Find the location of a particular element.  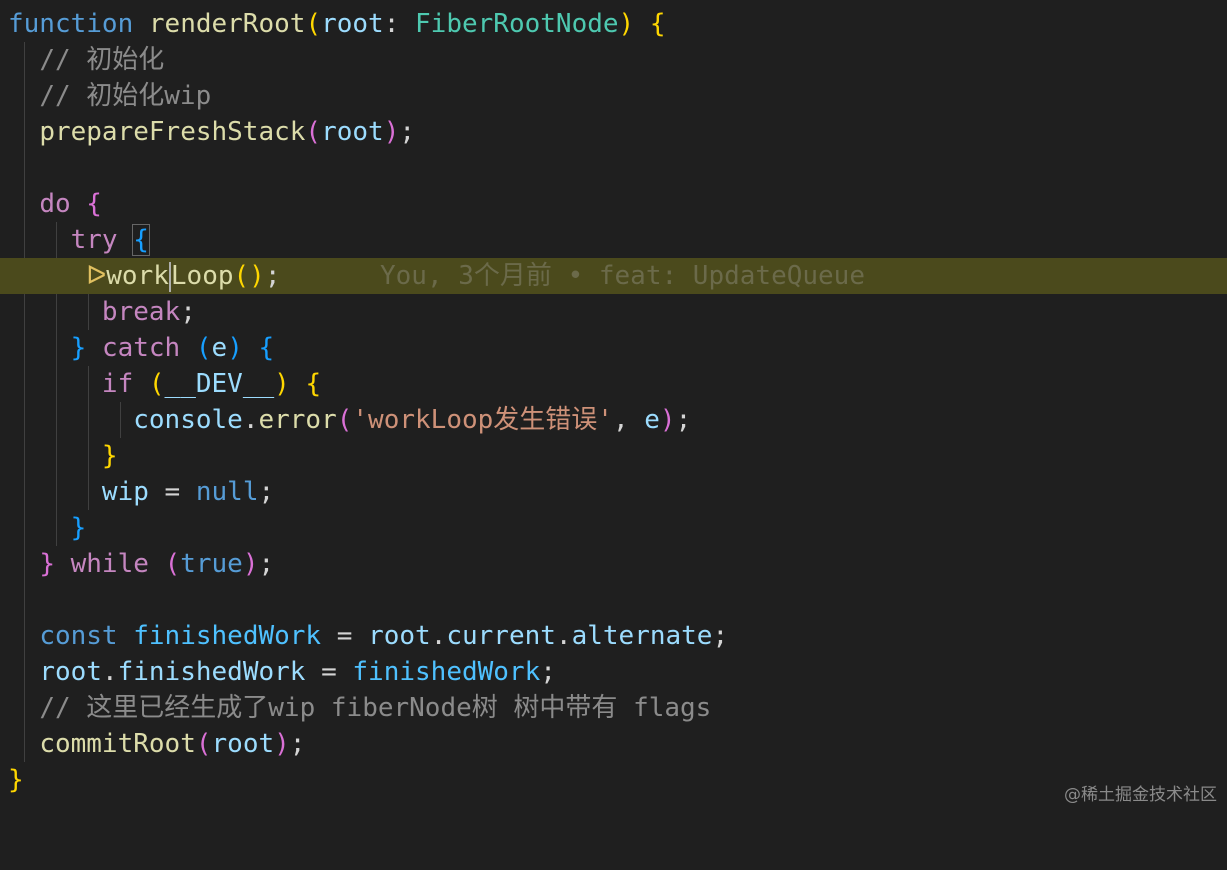

keyword: try is located at coordinates (94, 240).